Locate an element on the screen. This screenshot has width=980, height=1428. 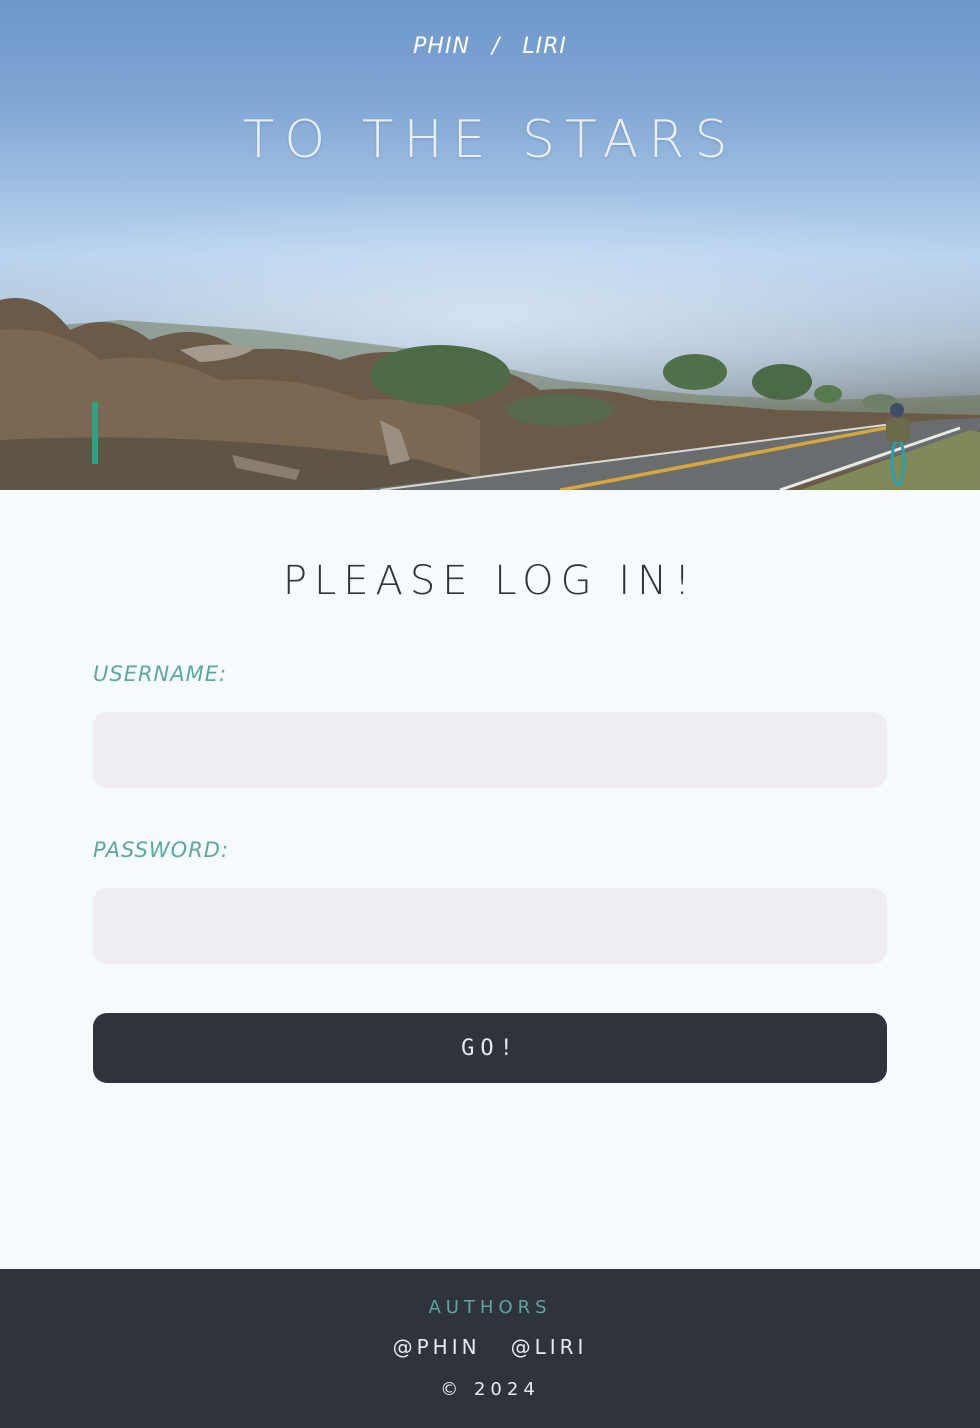
footer-links: @Phin @Liri is located at coordinates (490, 1347).